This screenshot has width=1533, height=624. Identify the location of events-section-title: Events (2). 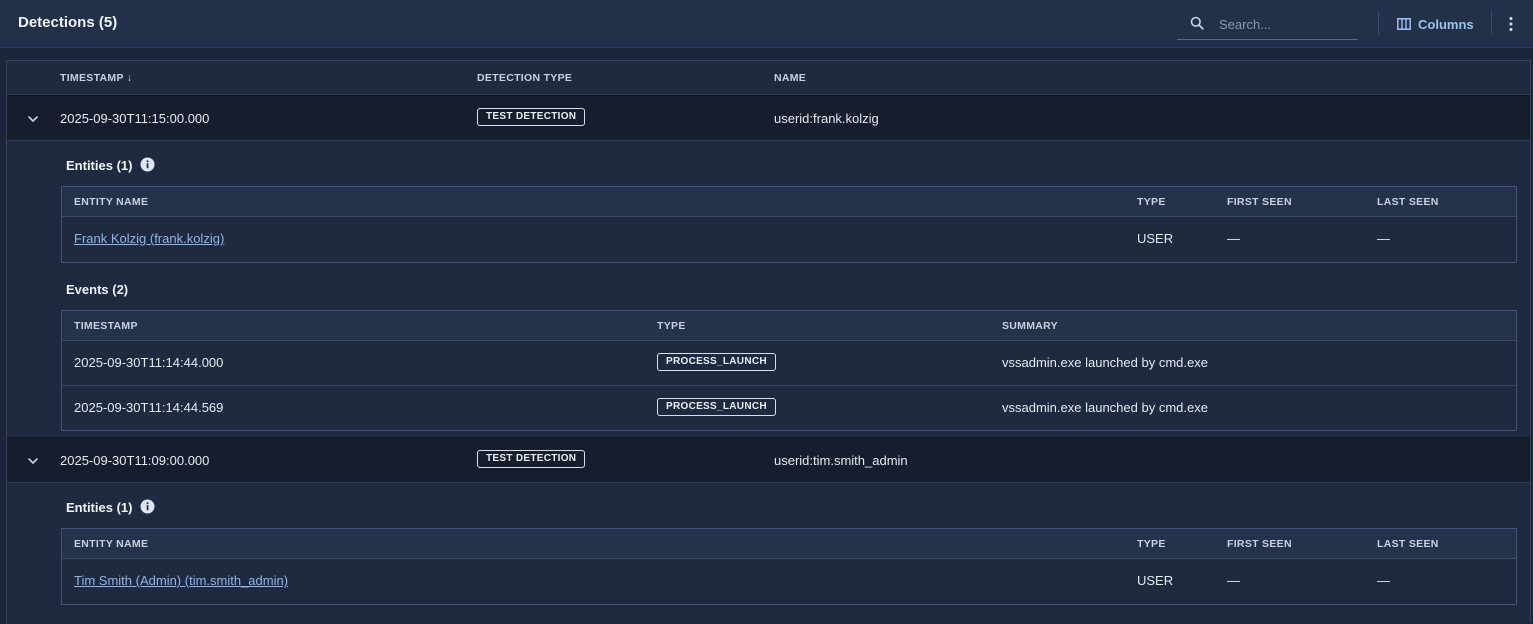
(97, 289).